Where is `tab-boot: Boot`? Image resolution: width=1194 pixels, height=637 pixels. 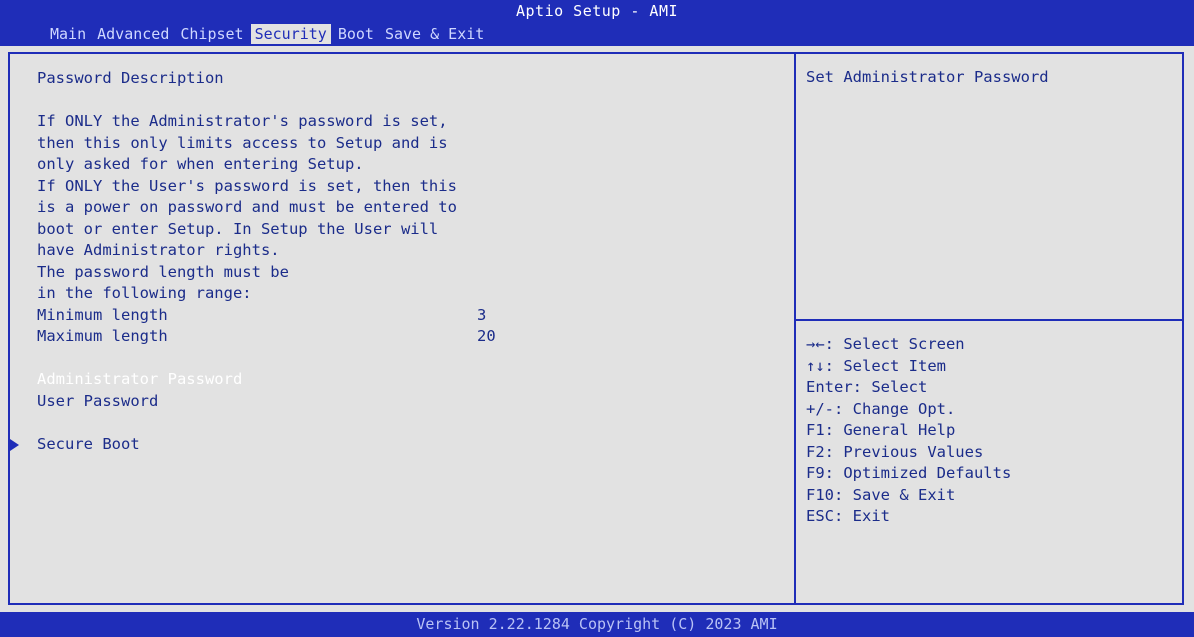 tab-boot: Boot is located at coordinates (356, 34).